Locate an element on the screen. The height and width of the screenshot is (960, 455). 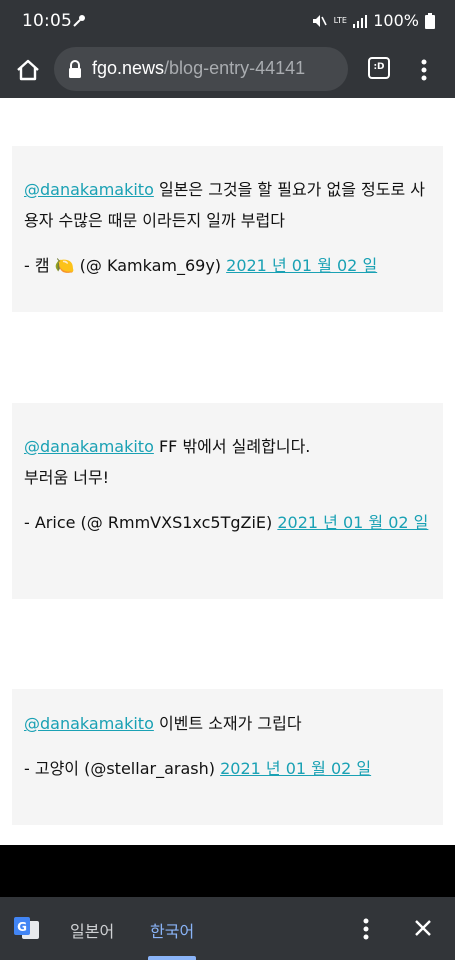
comment-body: @danakamakito 이벤트 소재가 그립다 is located at coordinates (227, 723).